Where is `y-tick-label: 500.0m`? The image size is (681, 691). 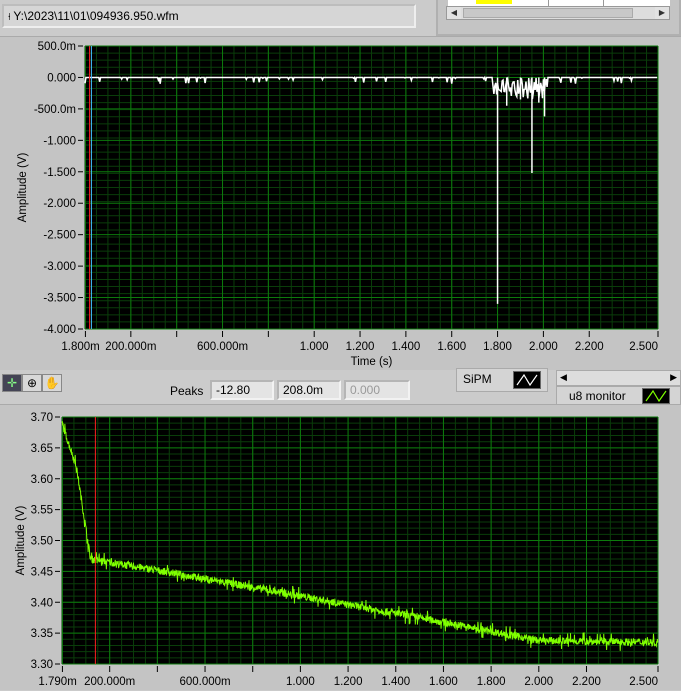 y-tick-label: 500.0m is located at coordinates (57, 47).